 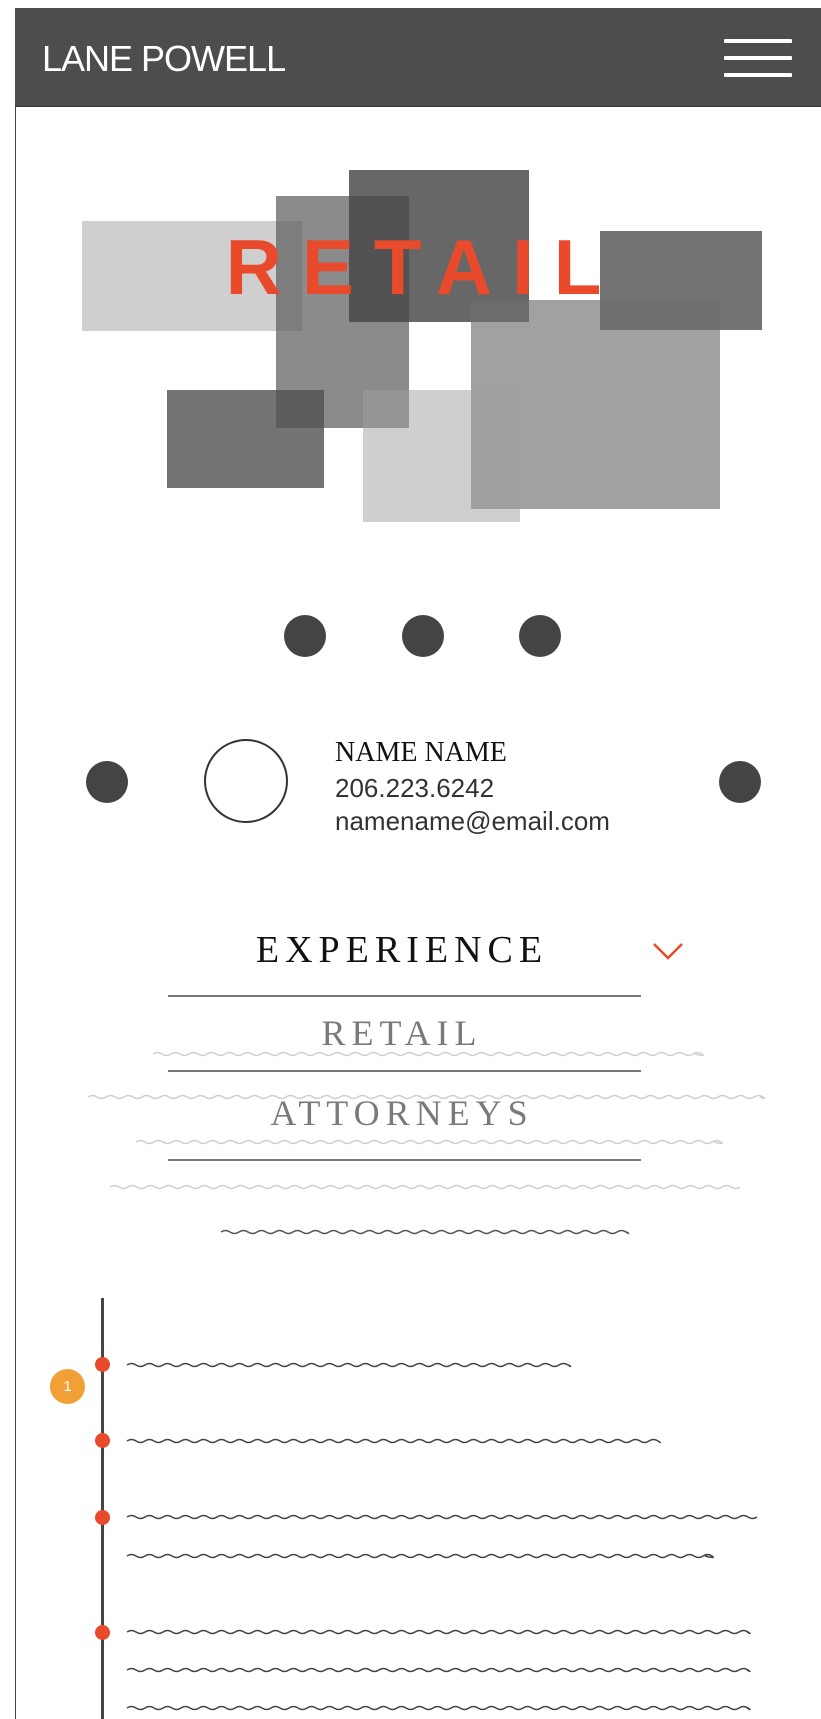 What do you see at coordinates (758, 59) in the screenshot?
I see `hamburger-menu-icon` at bounding box center [758, 59].